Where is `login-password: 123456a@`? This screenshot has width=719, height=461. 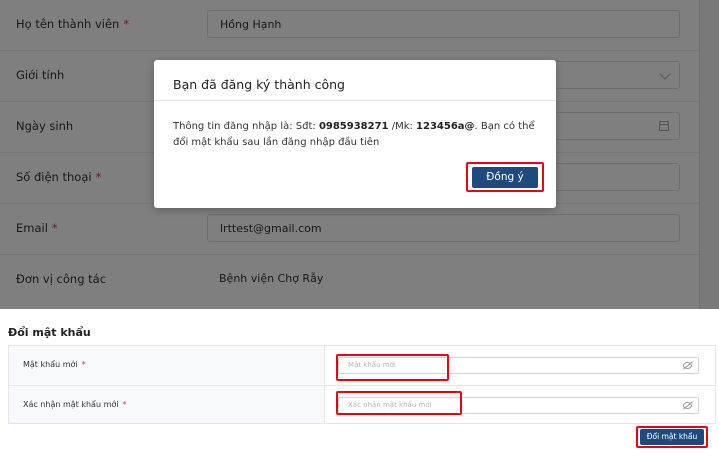
login-password: 123456a@ is located at coordinates (445, 126).